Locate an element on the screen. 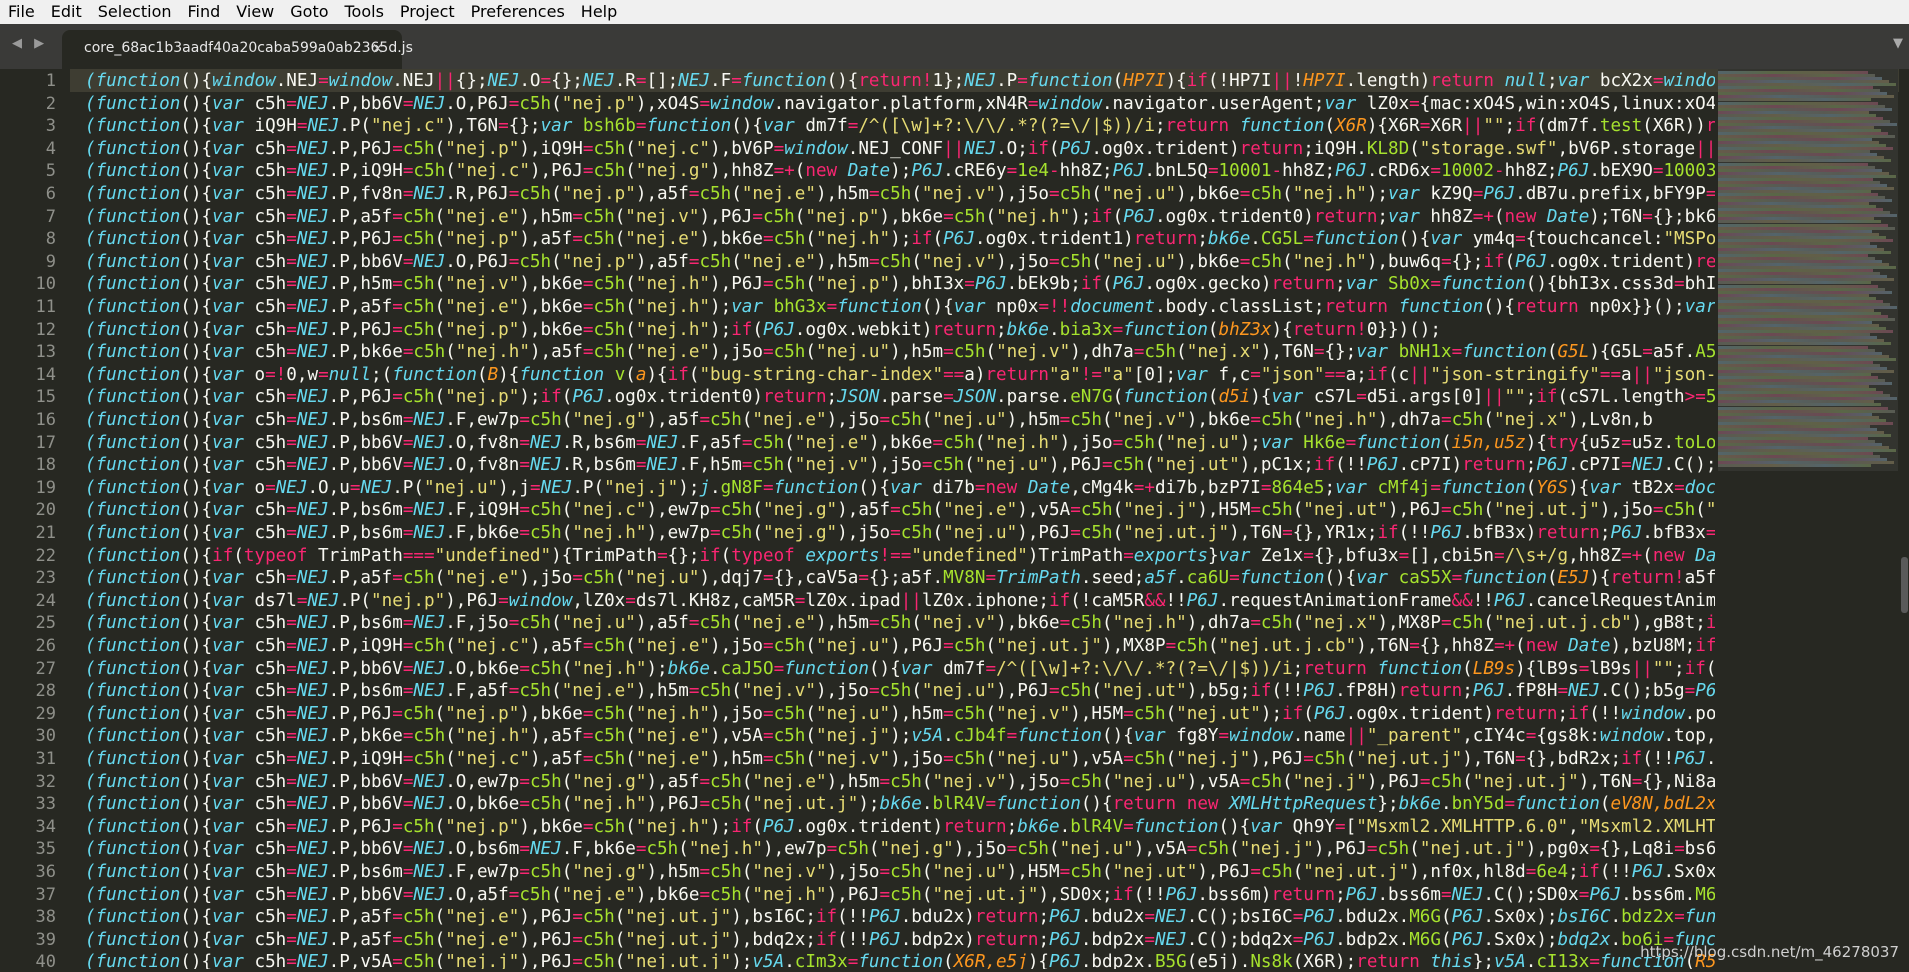 This screenshot has height=972, width=1909. scrollbar-thumb is located at coordinates (1904, 585).